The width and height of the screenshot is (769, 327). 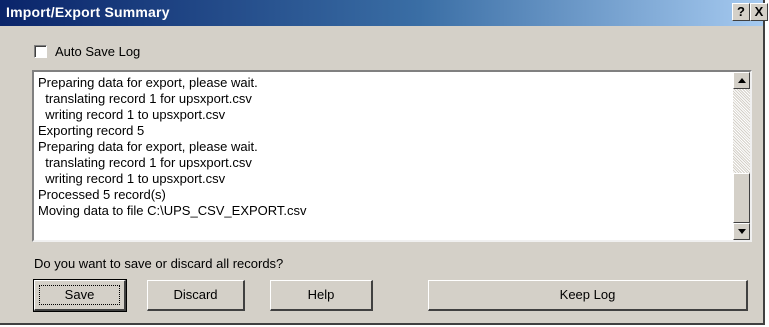 What do you see at coordinates (741, 156) in the screenshot?
I see `vertical-scrollbar` at bounding box center [741, 156].